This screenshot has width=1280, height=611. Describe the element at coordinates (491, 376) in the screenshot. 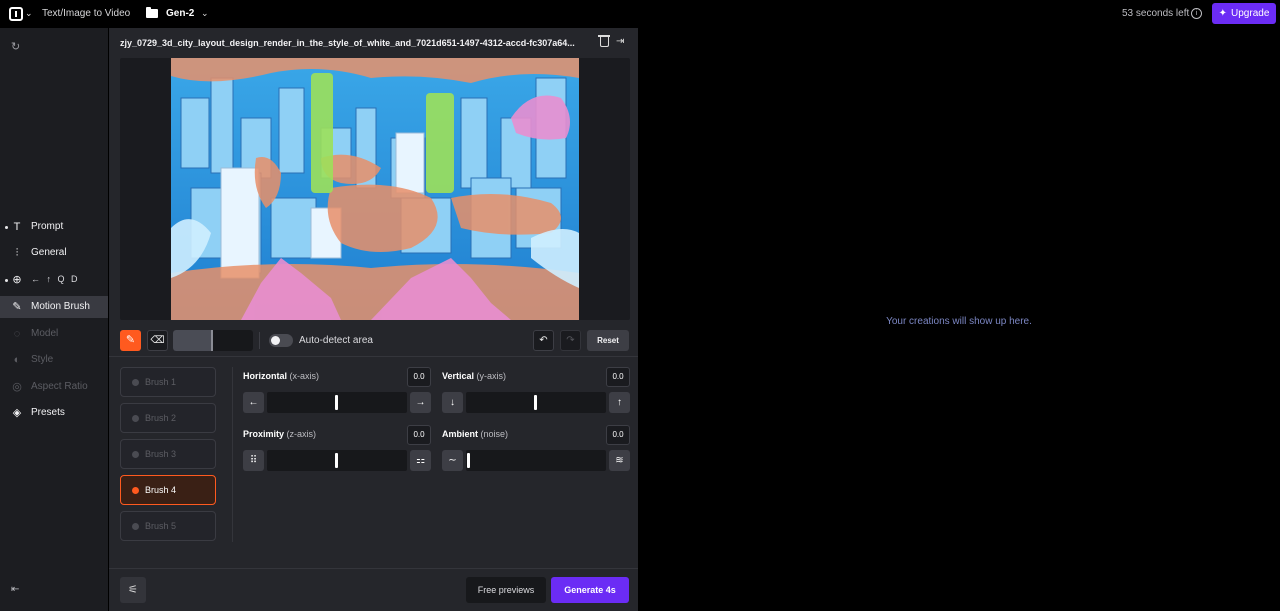

I see `param-sub: (y-axis)` at that location.